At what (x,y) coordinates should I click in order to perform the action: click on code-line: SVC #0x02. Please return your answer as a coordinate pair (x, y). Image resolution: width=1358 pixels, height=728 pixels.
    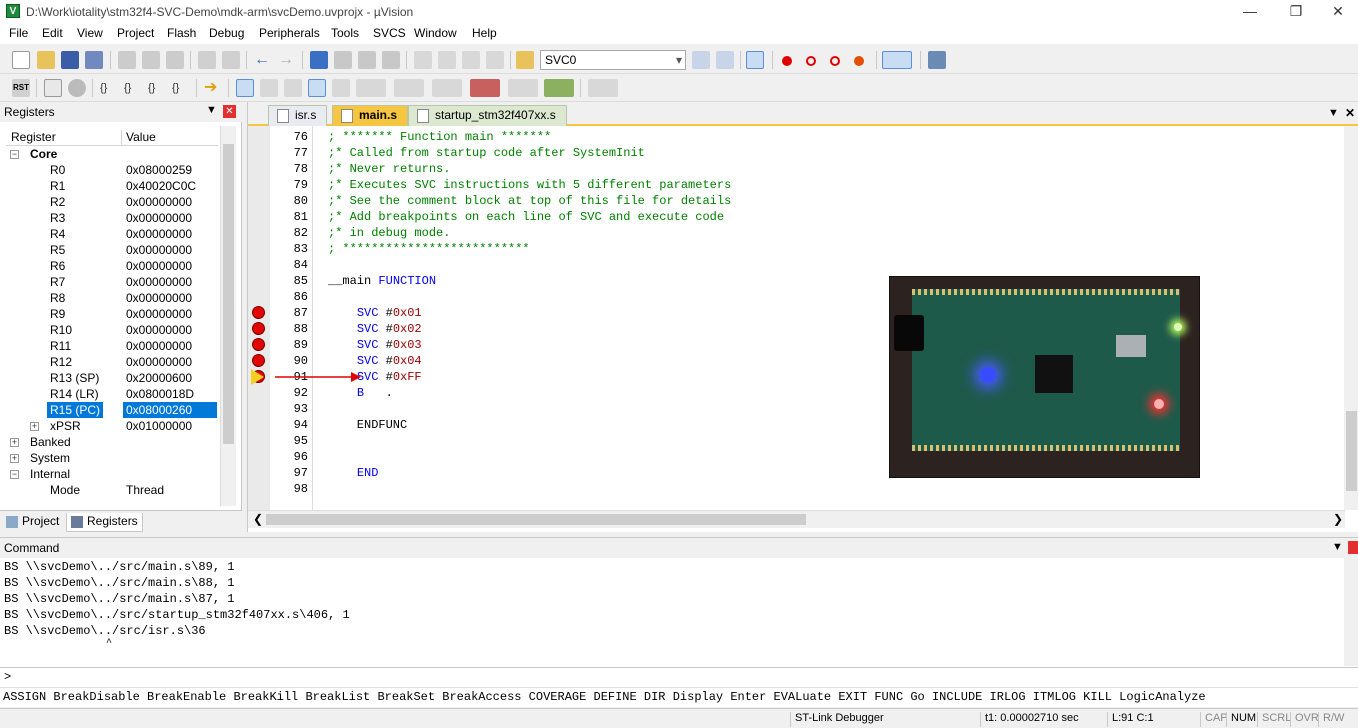
    Looking at the image, I should click on (375, 329).